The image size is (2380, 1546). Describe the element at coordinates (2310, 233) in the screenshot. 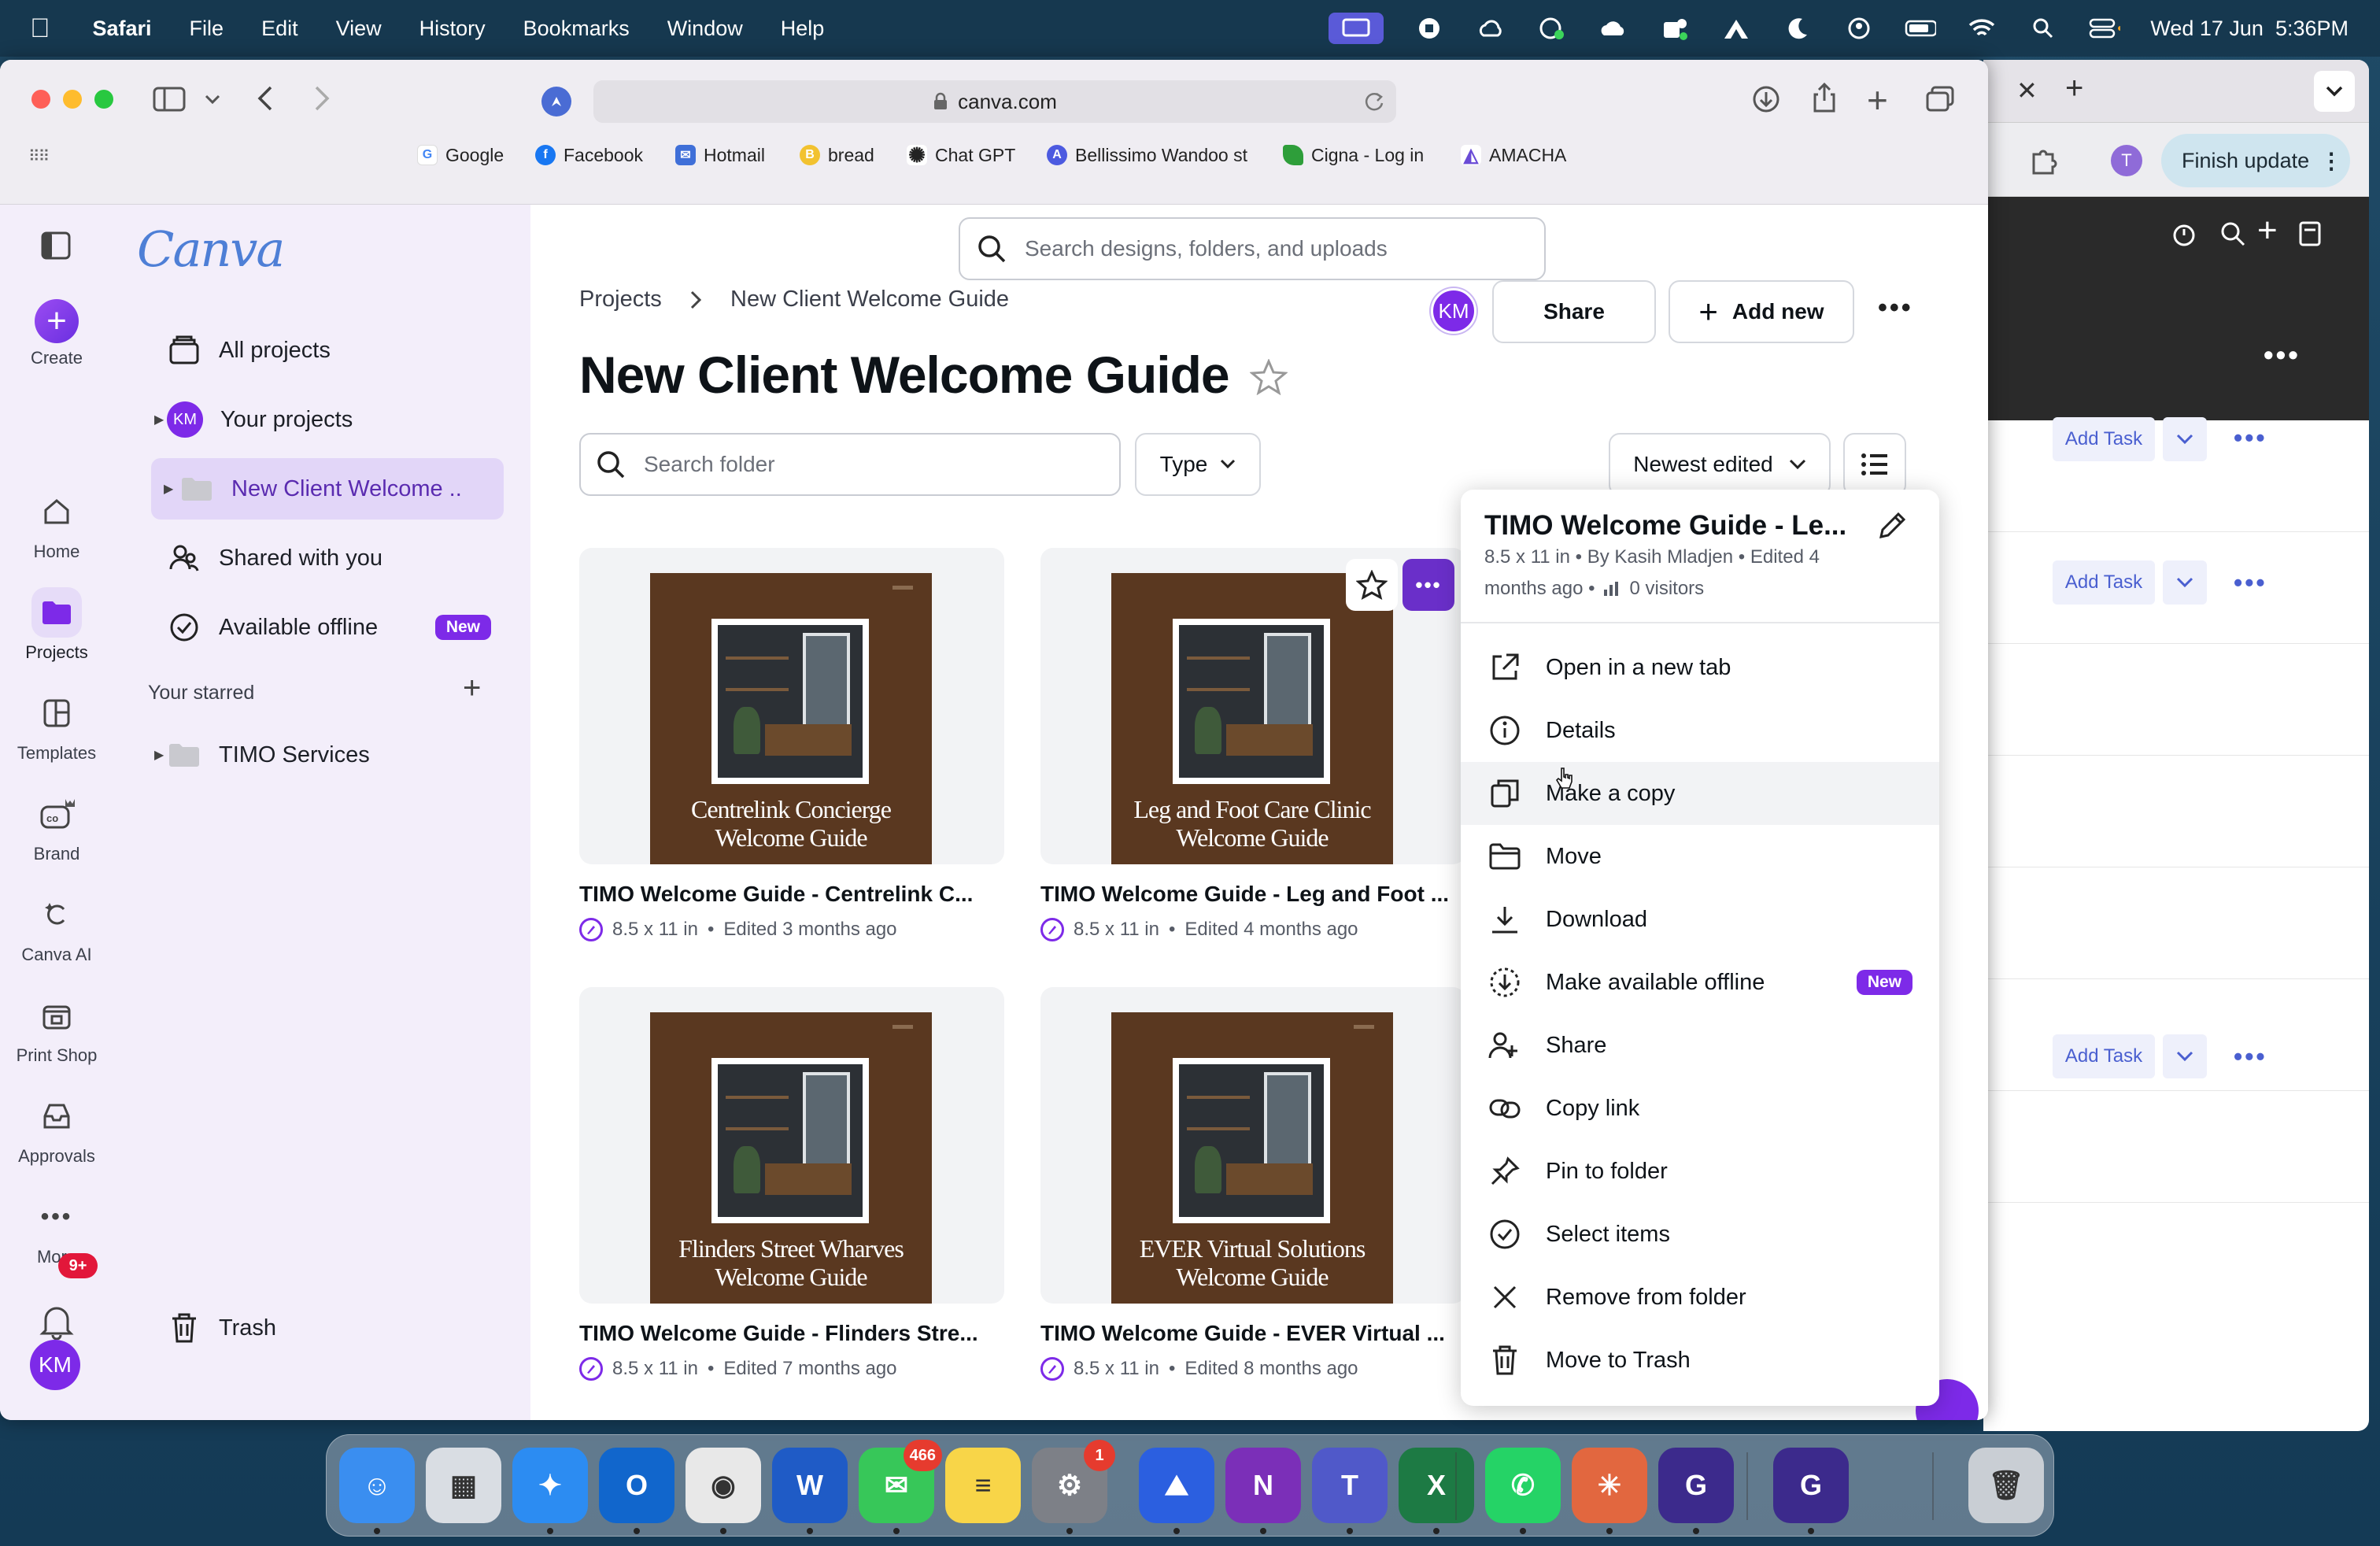

I see `notes-icon` at that location.